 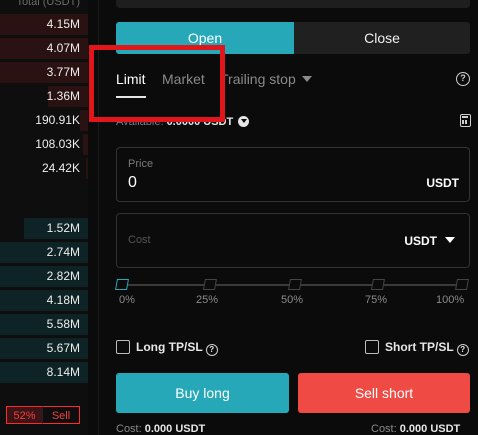 I want to click on long-tpsl-label: Long TP/SL, so click(x=169, y=347).